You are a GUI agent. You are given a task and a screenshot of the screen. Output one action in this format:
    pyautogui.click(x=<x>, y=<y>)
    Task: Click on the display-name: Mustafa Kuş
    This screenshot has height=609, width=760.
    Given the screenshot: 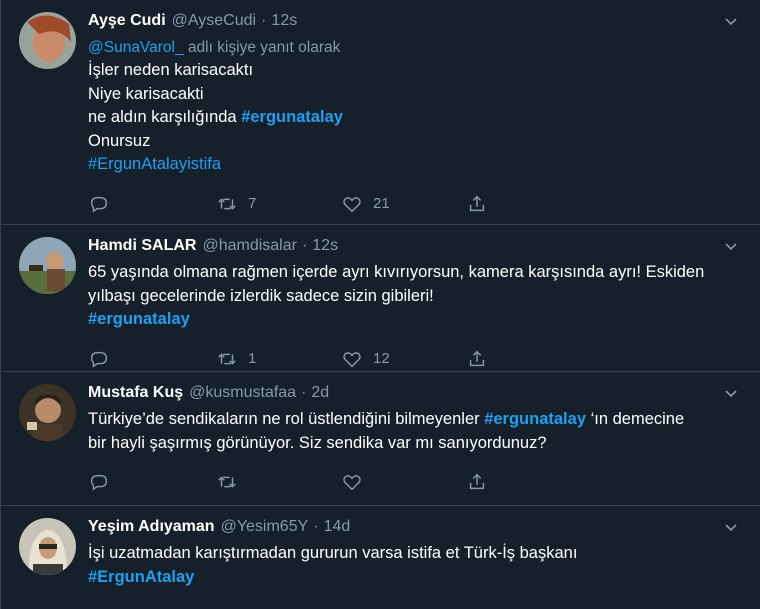 What is the action you would take?
    pyautogui.click(x=135, y=393)
    